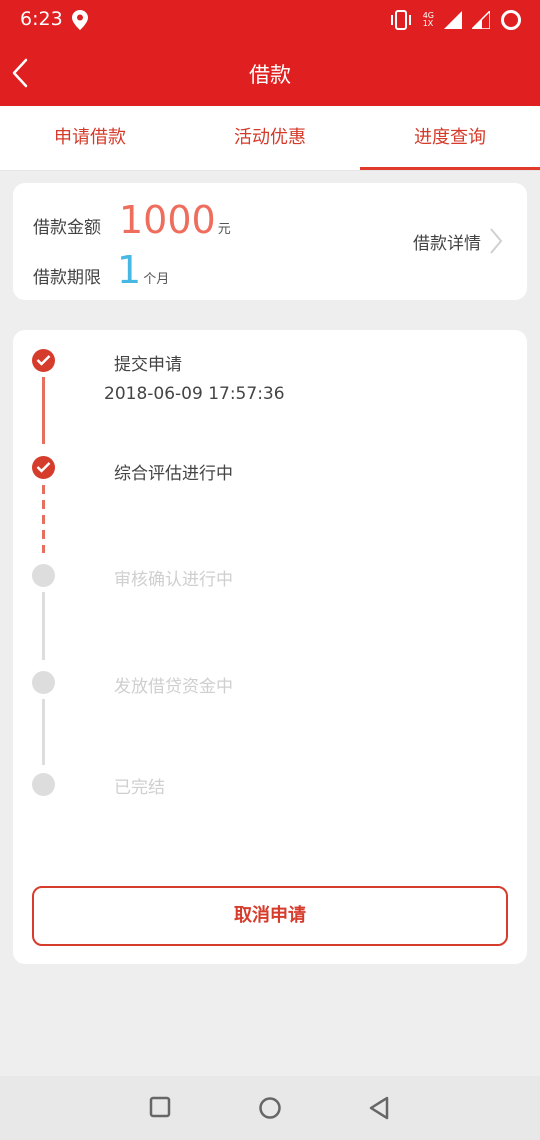  I want to click on location-pin-icon, so click(80, 20).